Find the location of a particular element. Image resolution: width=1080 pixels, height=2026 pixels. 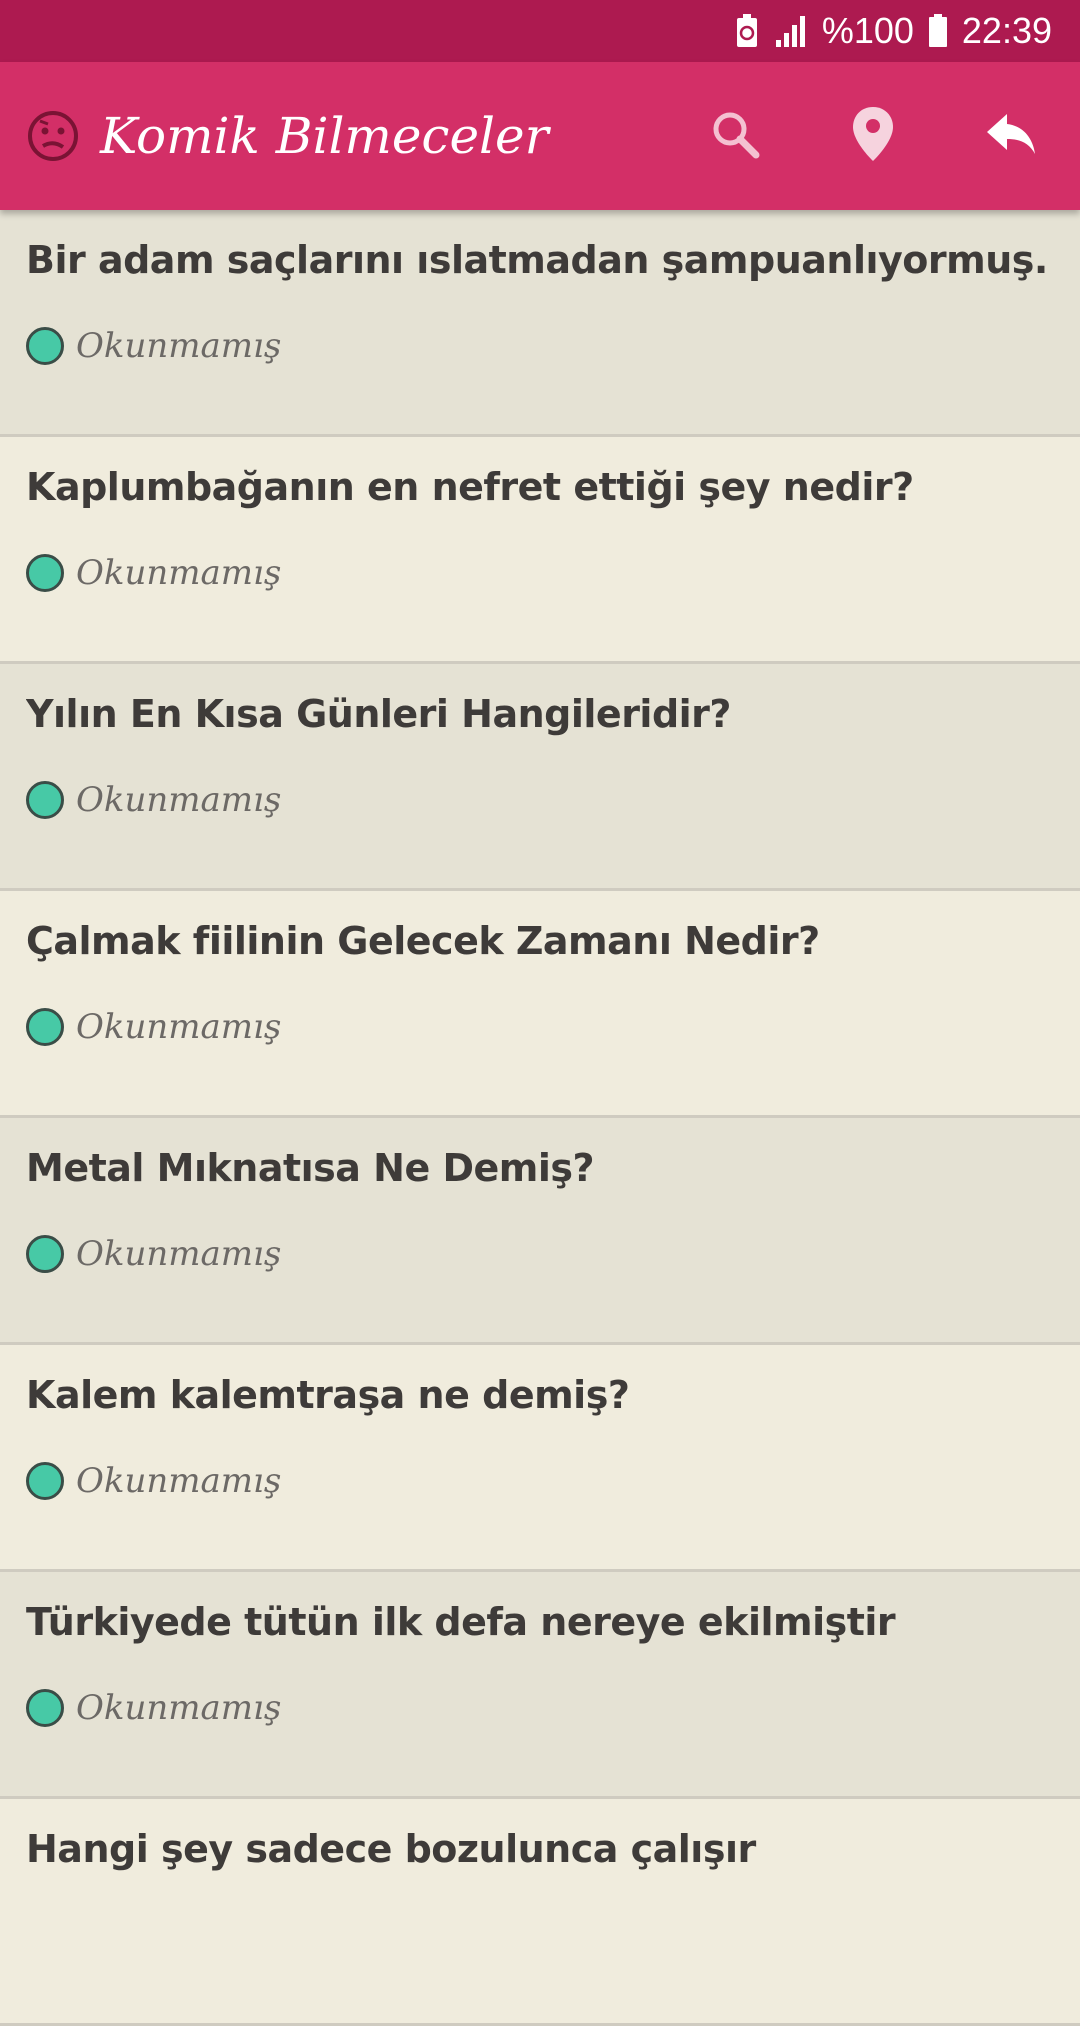

app-bar: Komik Bilmeceler is located at coordinates (540, 136).